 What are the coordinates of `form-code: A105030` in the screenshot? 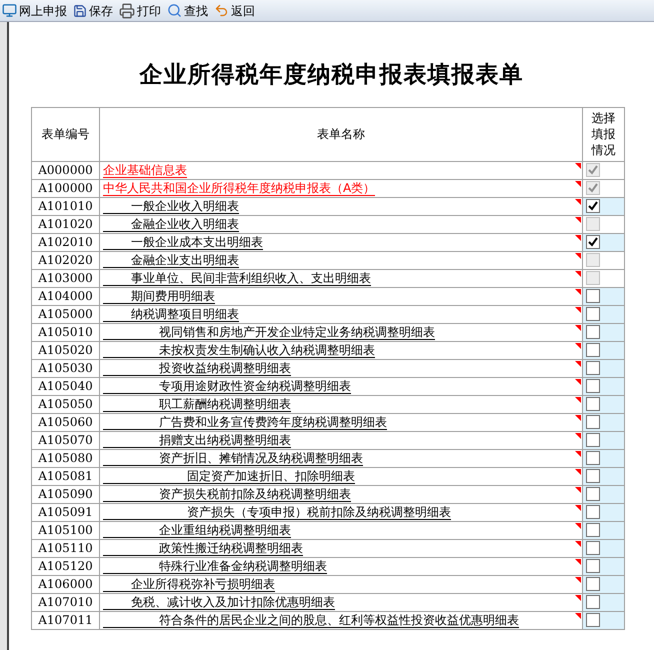 It's located at (65, 367).